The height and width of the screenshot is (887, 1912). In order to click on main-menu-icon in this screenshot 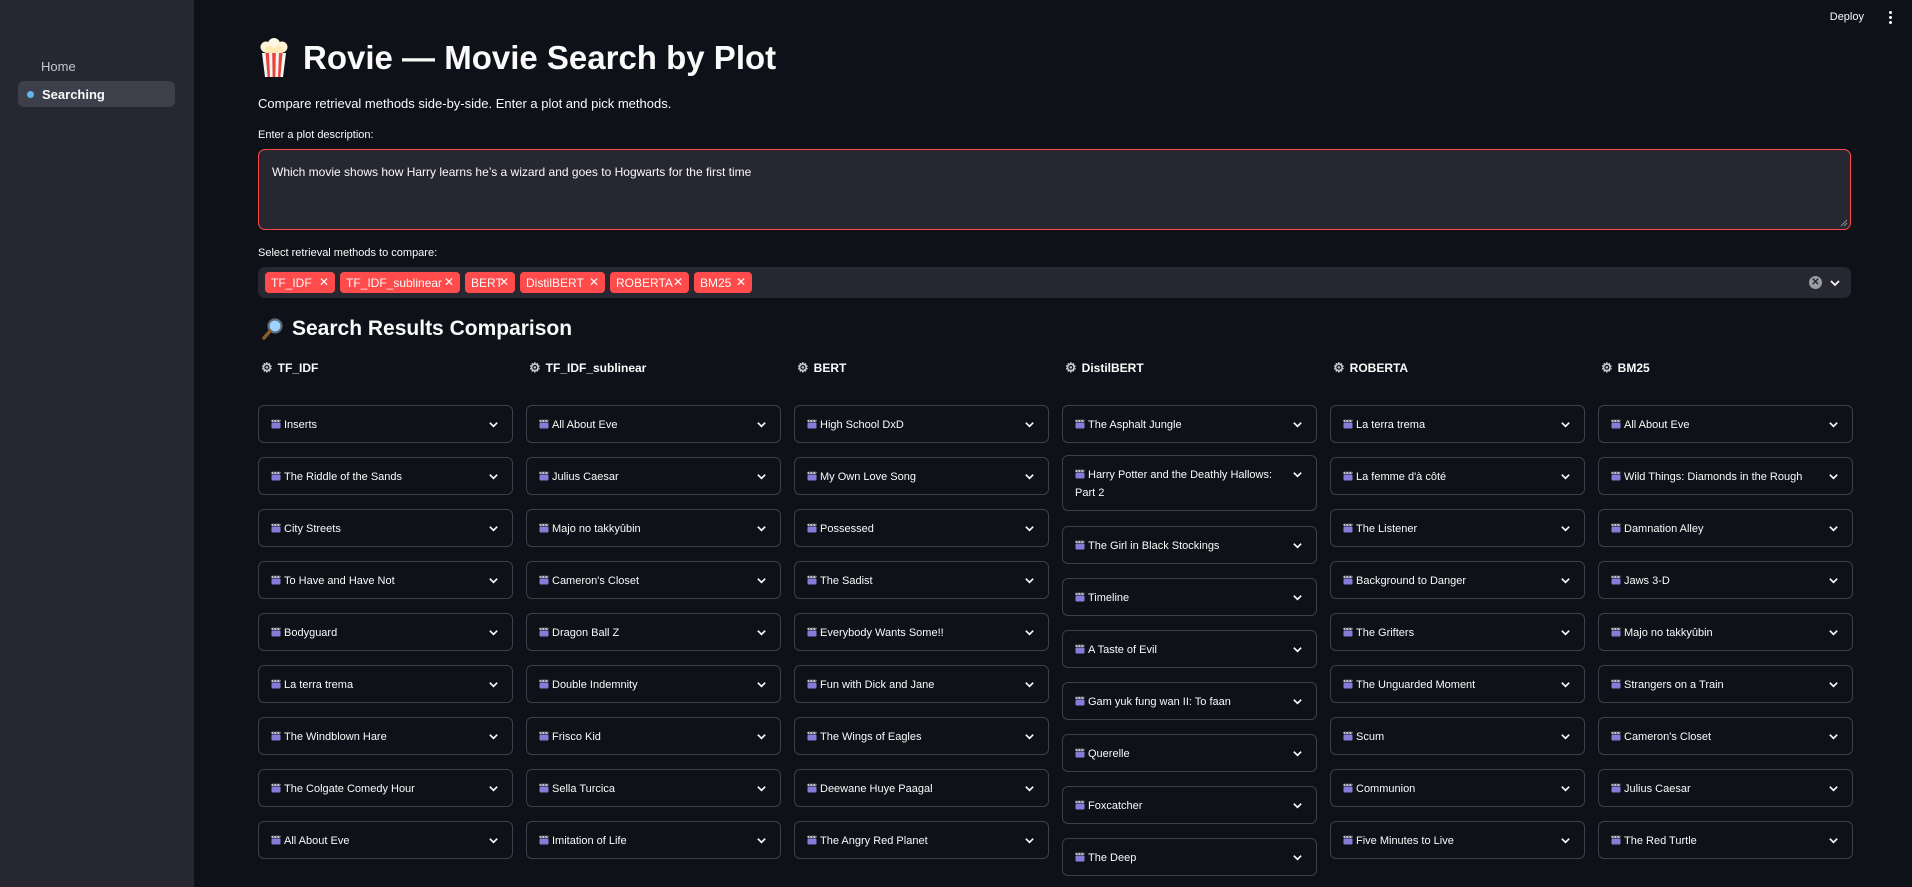, I will do `click(1890, 17)`.